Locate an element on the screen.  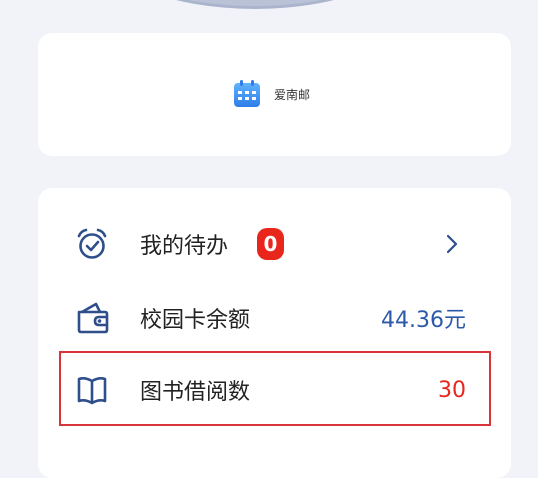
todo-count-badge: 0 is located at coordinates (270, 244).